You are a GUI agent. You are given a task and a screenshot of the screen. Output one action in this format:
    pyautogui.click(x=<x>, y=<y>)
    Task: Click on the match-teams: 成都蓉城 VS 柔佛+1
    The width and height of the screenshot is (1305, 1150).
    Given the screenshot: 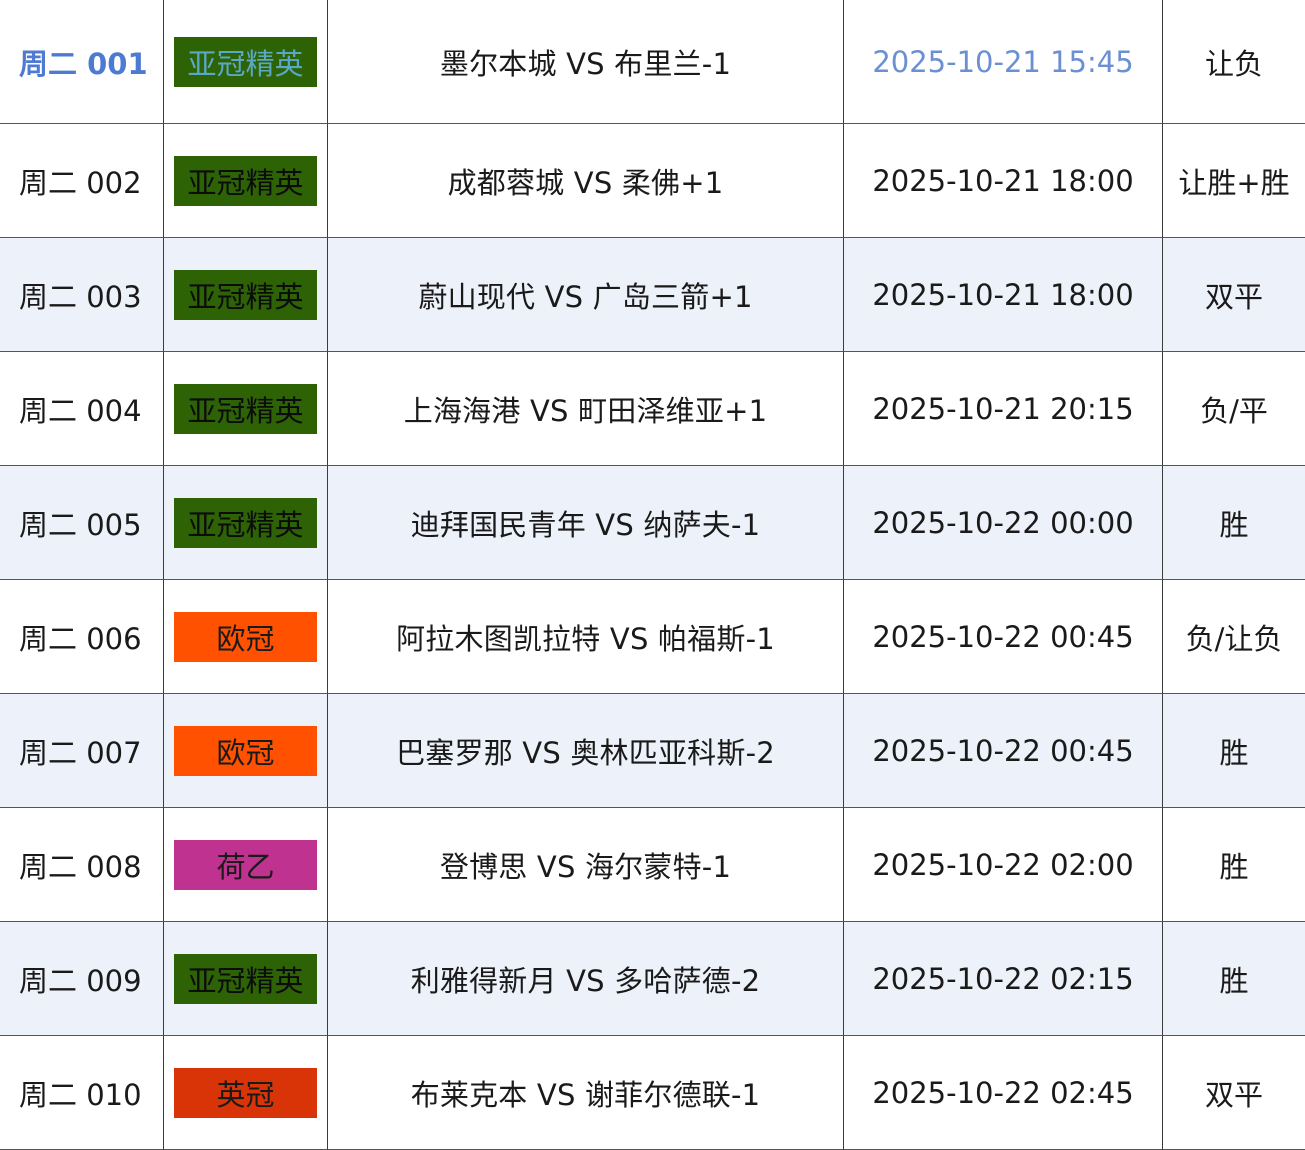 What is the action you would take?
    pyautogui.click(x=586, y=181)
    